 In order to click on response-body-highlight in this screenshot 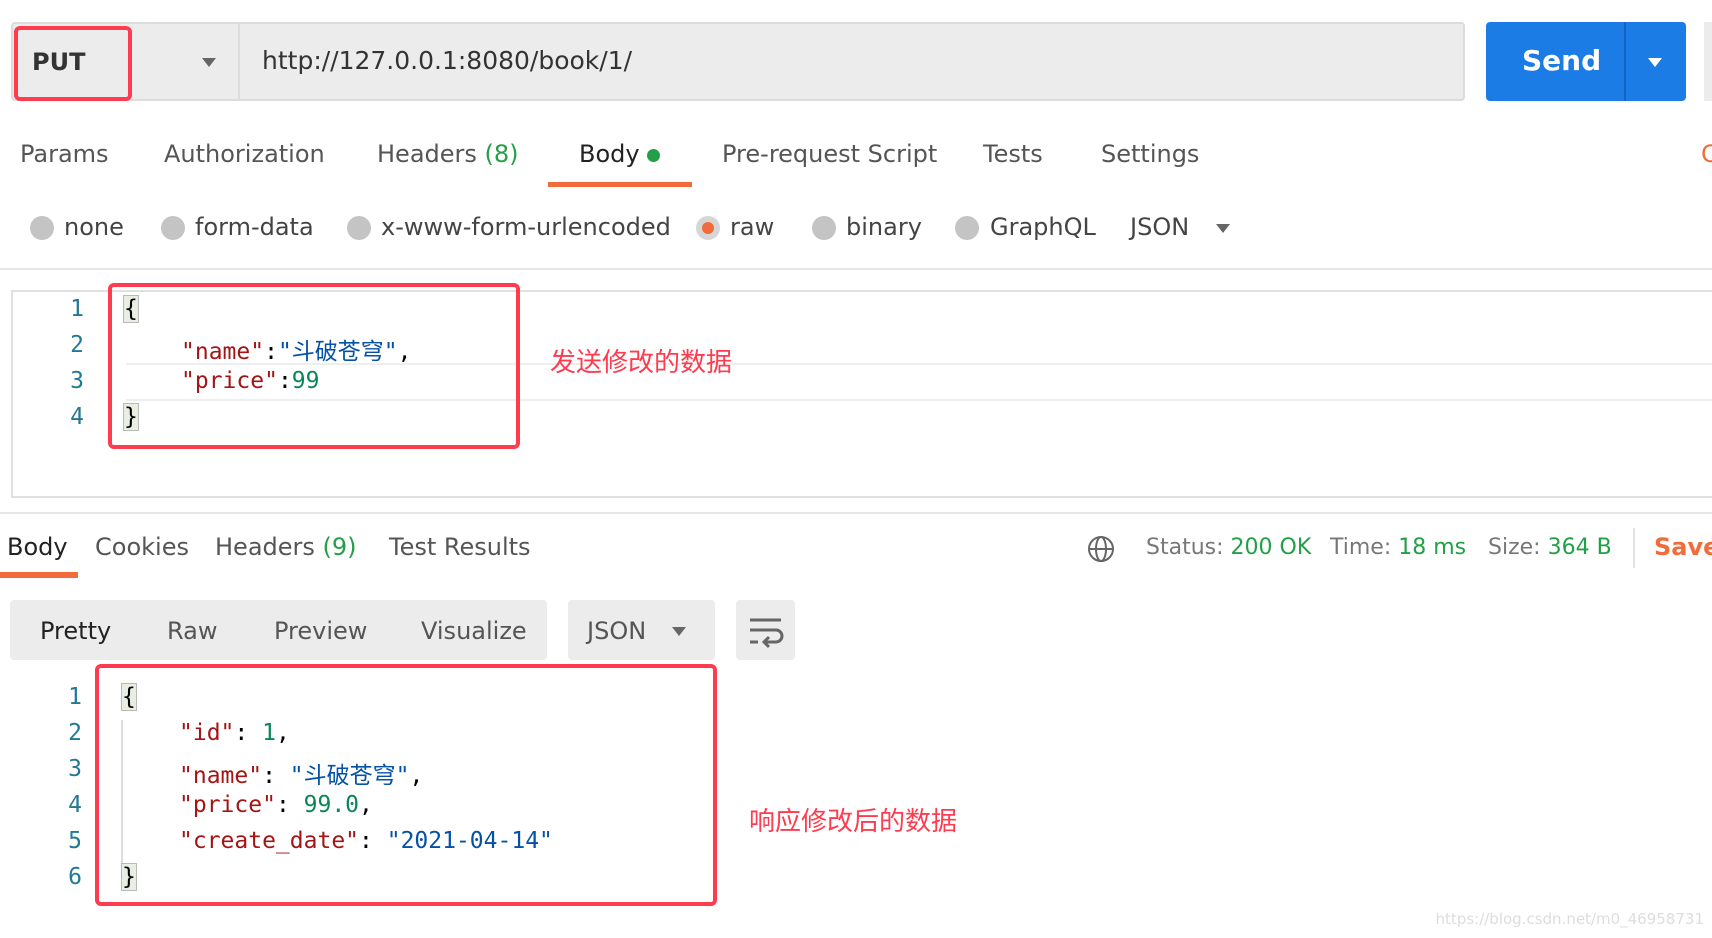, I will do `click(406, 785)`.